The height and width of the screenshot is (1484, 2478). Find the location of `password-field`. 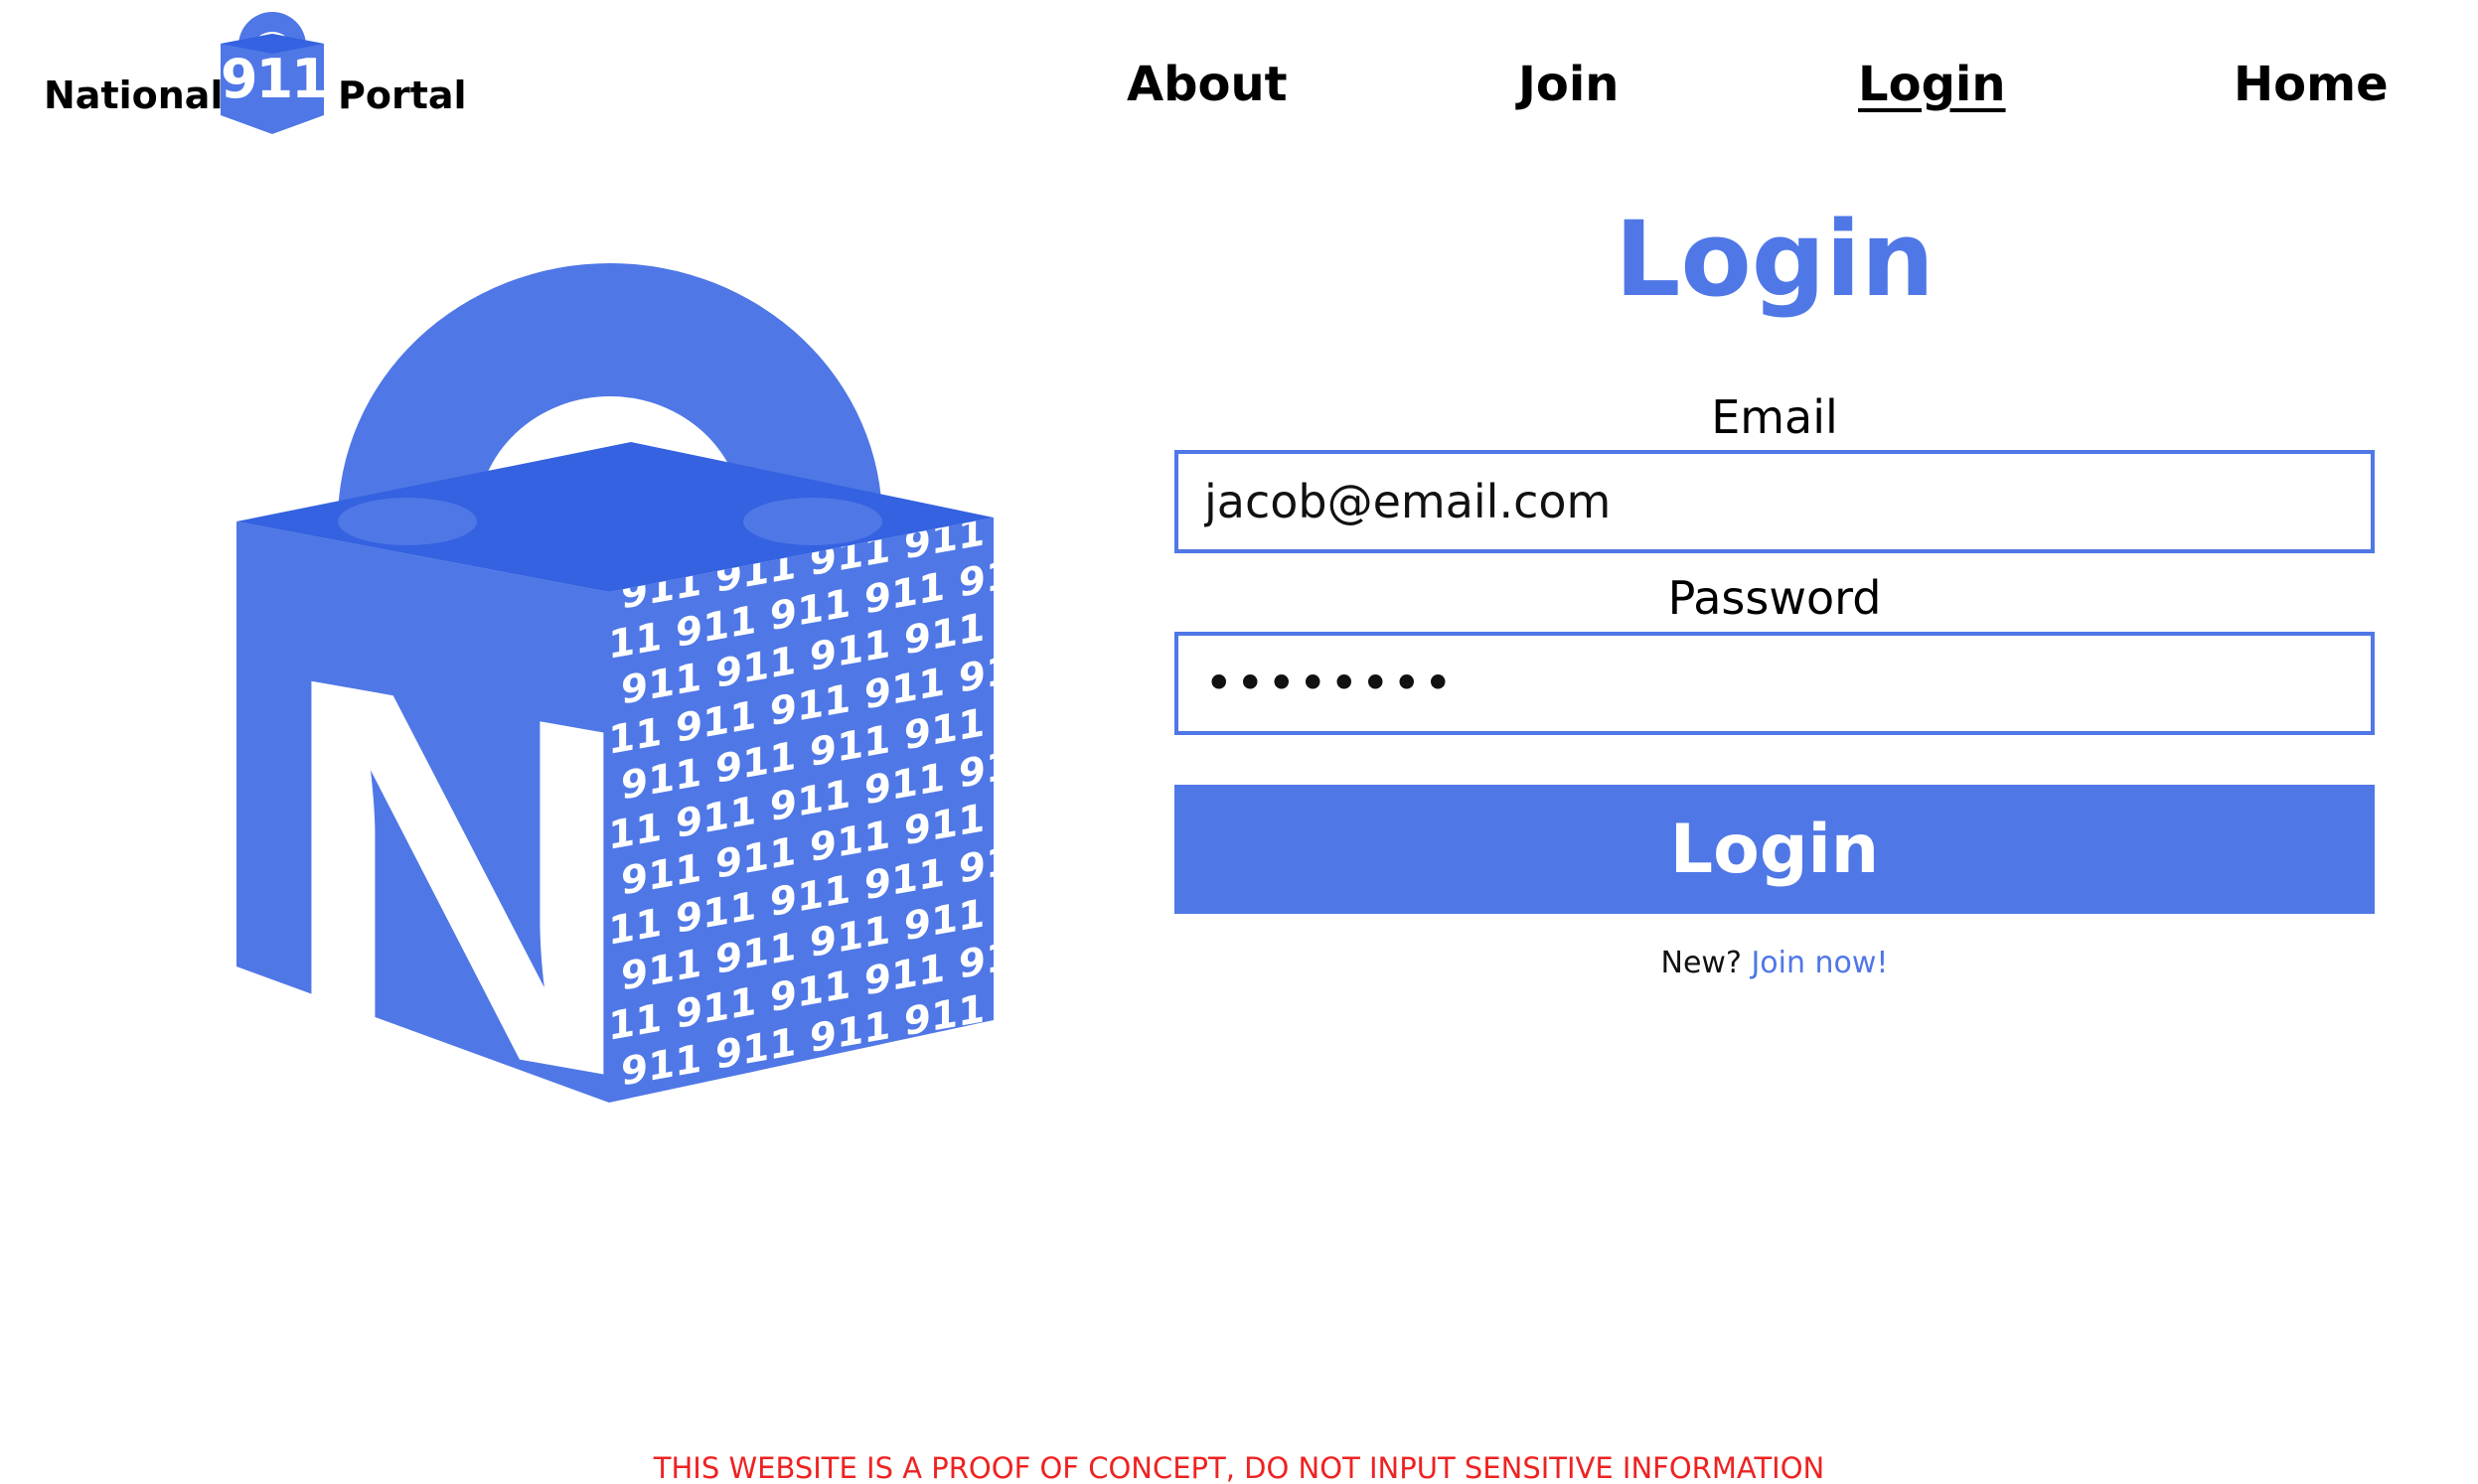

password-field is located at coordinates (1775, 683).